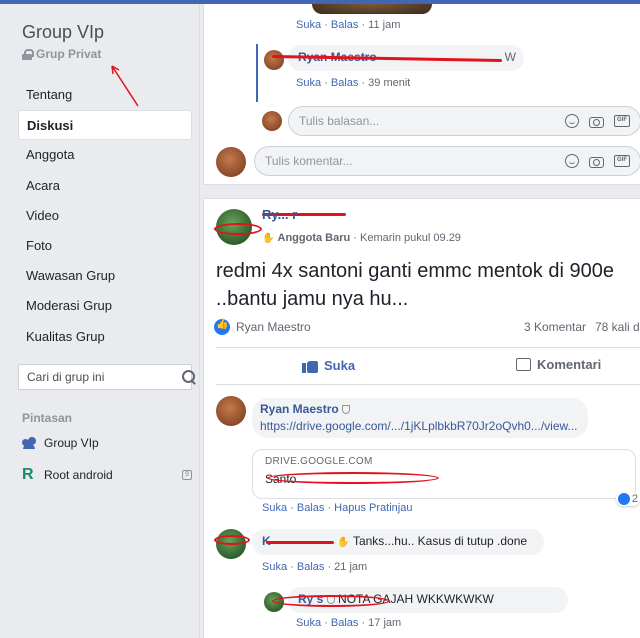  I want to click on r-logo-icon: R, so click(28, 474).